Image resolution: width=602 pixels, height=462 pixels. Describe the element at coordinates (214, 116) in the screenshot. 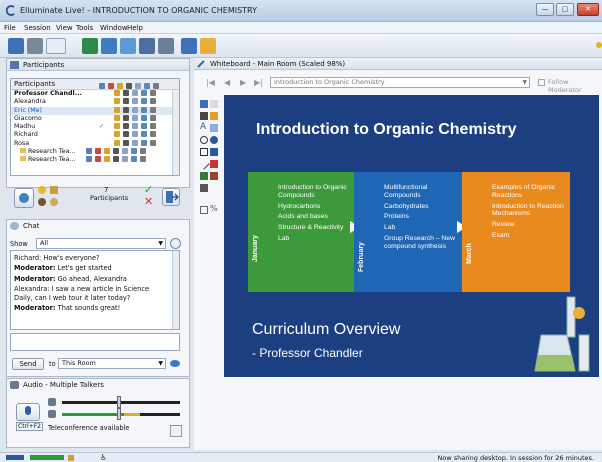

I see `highlighter-tool-icon` at that location.